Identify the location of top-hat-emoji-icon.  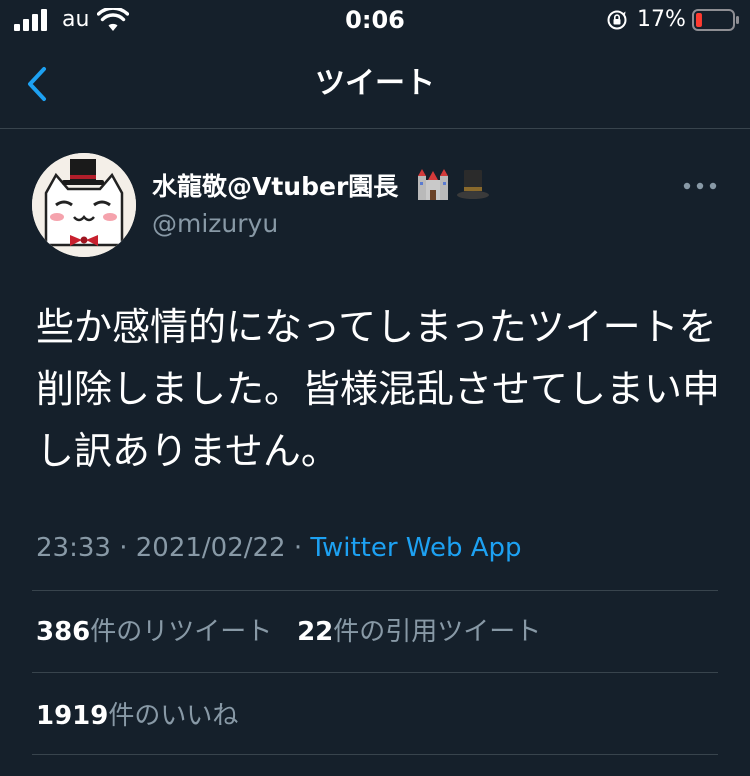
(473, 184).